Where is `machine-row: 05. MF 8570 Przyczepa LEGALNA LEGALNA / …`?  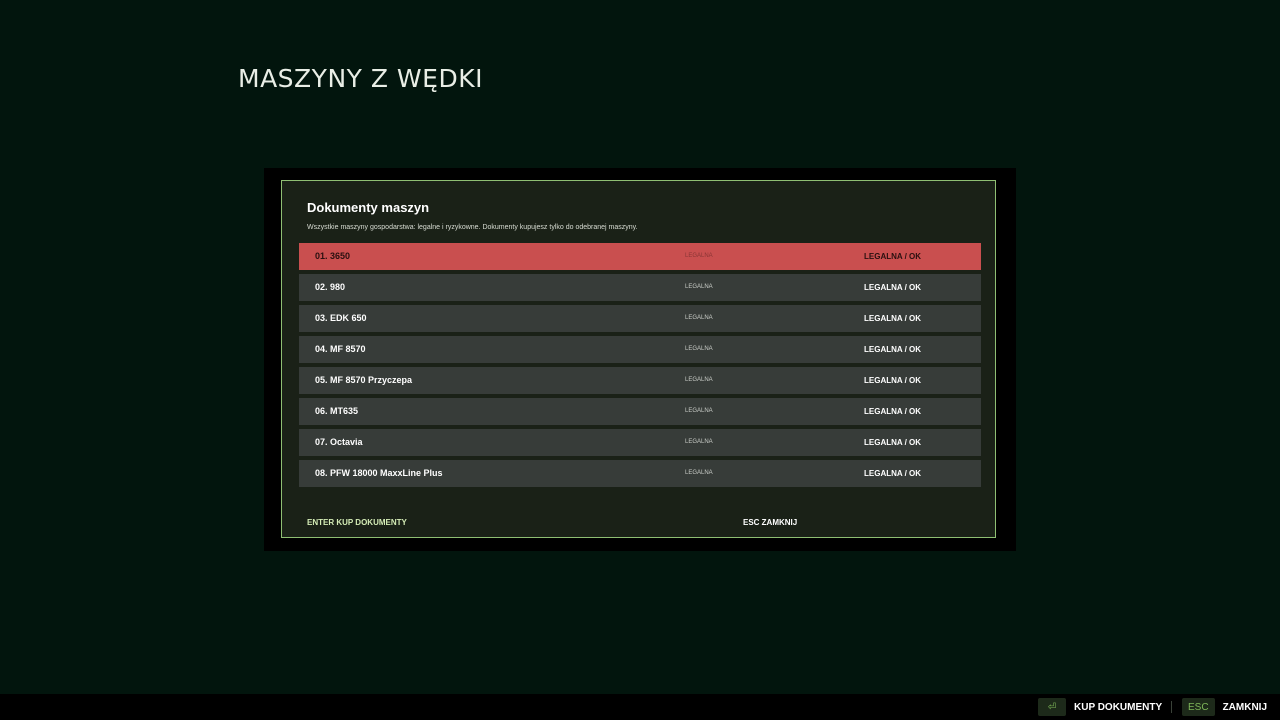
machine-row: 05. MF 8570 Przyczepa LEGALNA LEGALNA / … is located at coordinates (640, 380).